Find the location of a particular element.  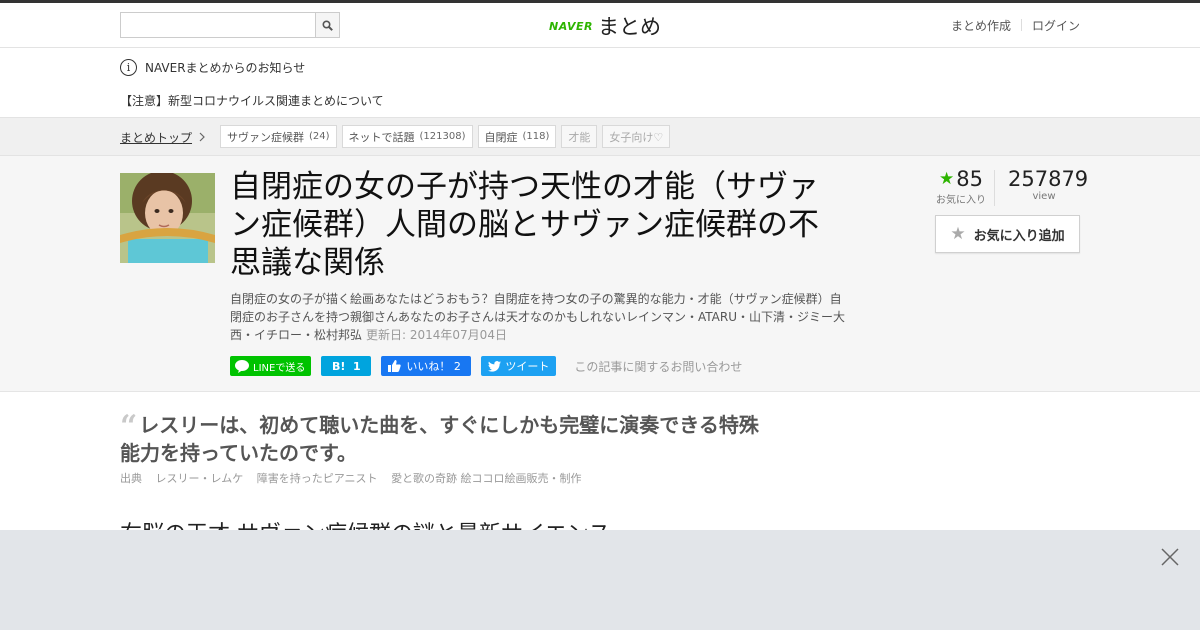

search-button is located at coordinates (327, 25).